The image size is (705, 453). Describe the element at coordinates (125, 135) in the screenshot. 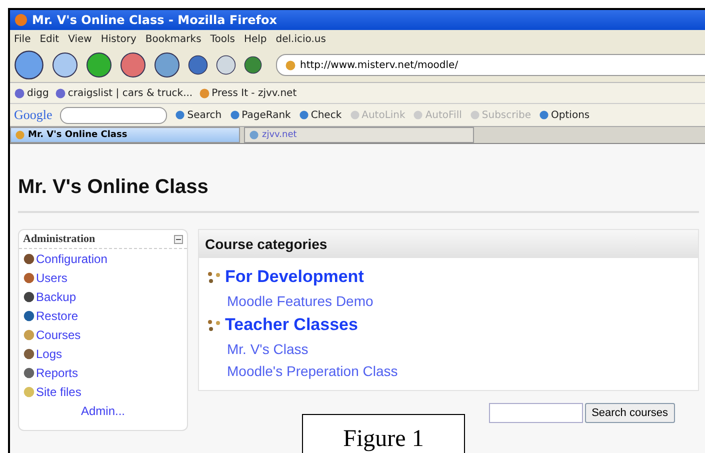

I see `browser-tab: Mr. V's Online Class` at that location.